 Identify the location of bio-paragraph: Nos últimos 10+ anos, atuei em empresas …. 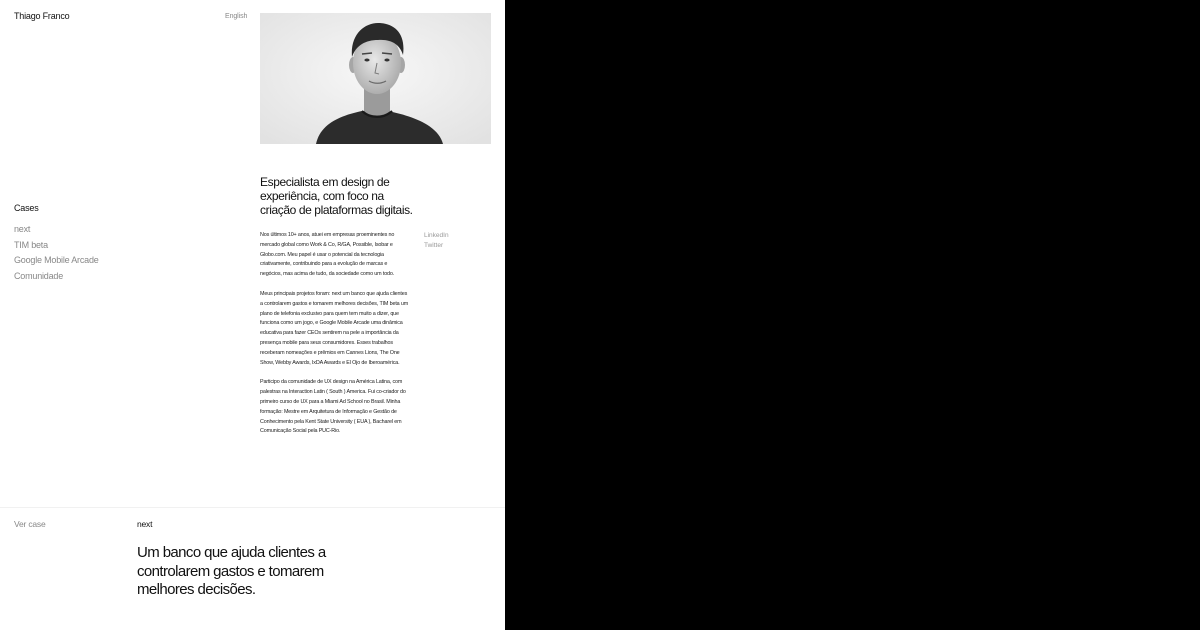
(327, 255).